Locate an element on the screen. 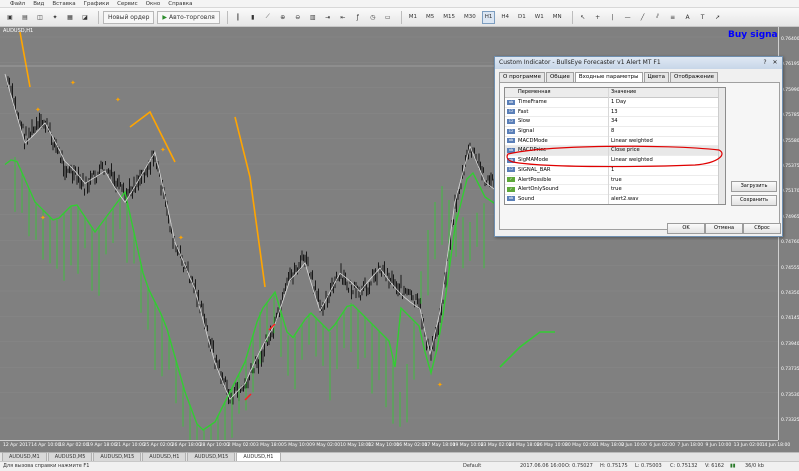 Image resolution: width=799 pixels, height=471 pixels. parameter-row: abMACDPriceClose price is located at coordinates (615, 151).